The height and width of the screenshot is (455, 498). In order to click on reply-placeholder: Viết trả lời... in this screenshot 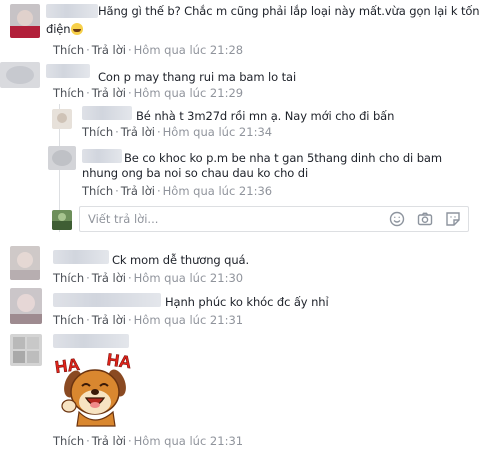, I will do `click(123, 219)`.